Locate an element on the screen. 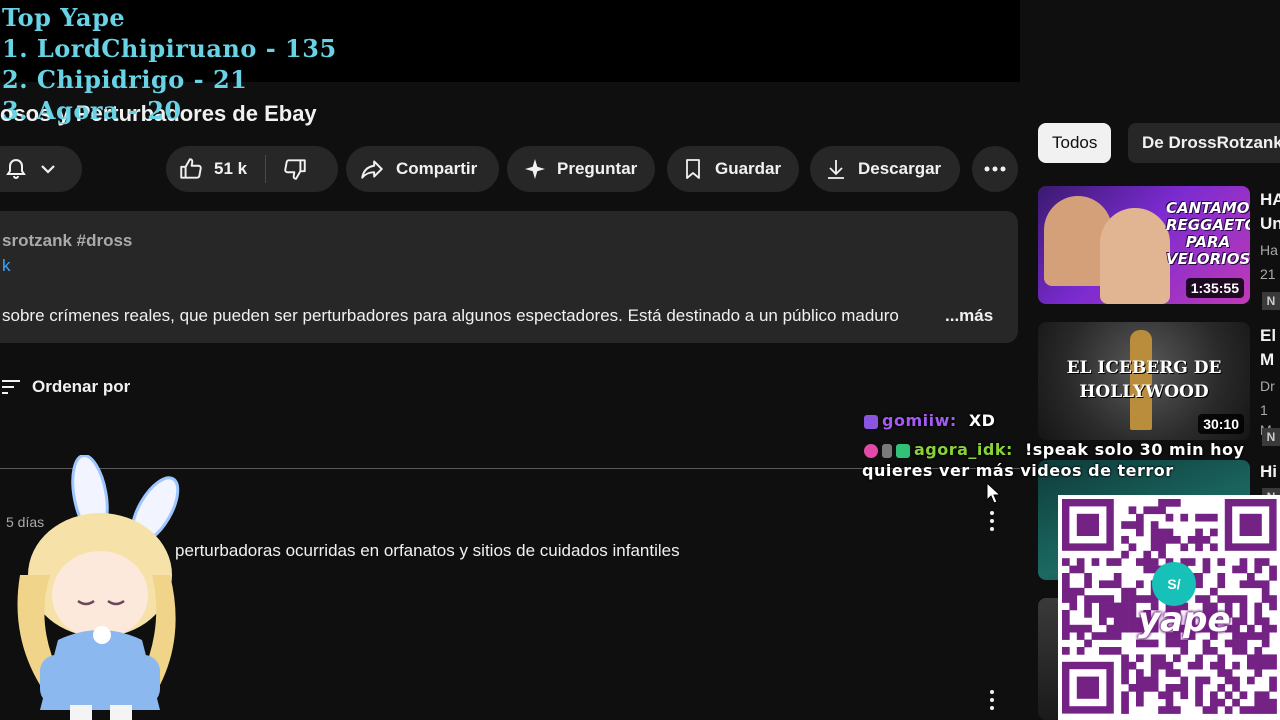 Image resolution: width=1280 pixels, height=720 pixels. thumbnail-person-right is located at coordinates (1135, 256).